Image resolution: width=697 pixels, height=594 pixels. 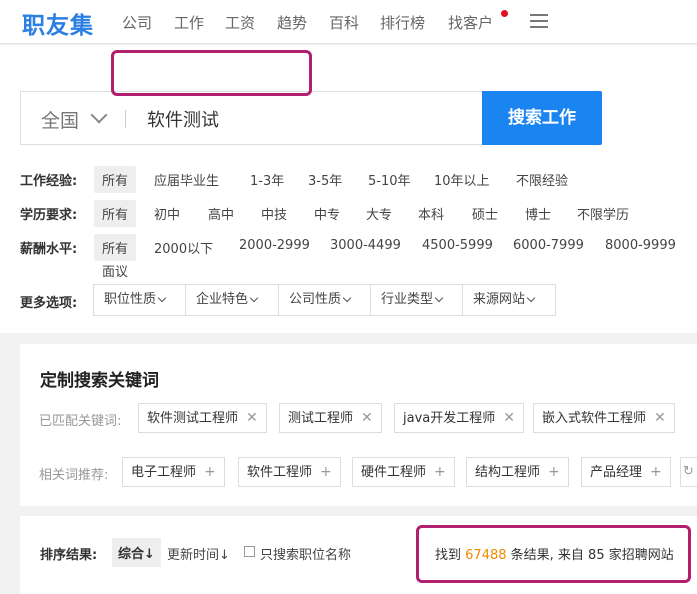 What do you see at coordinates (251, 118) in the screenshot?
I see `search-box: 全国 软件测试` at bounding box center [251, 118].